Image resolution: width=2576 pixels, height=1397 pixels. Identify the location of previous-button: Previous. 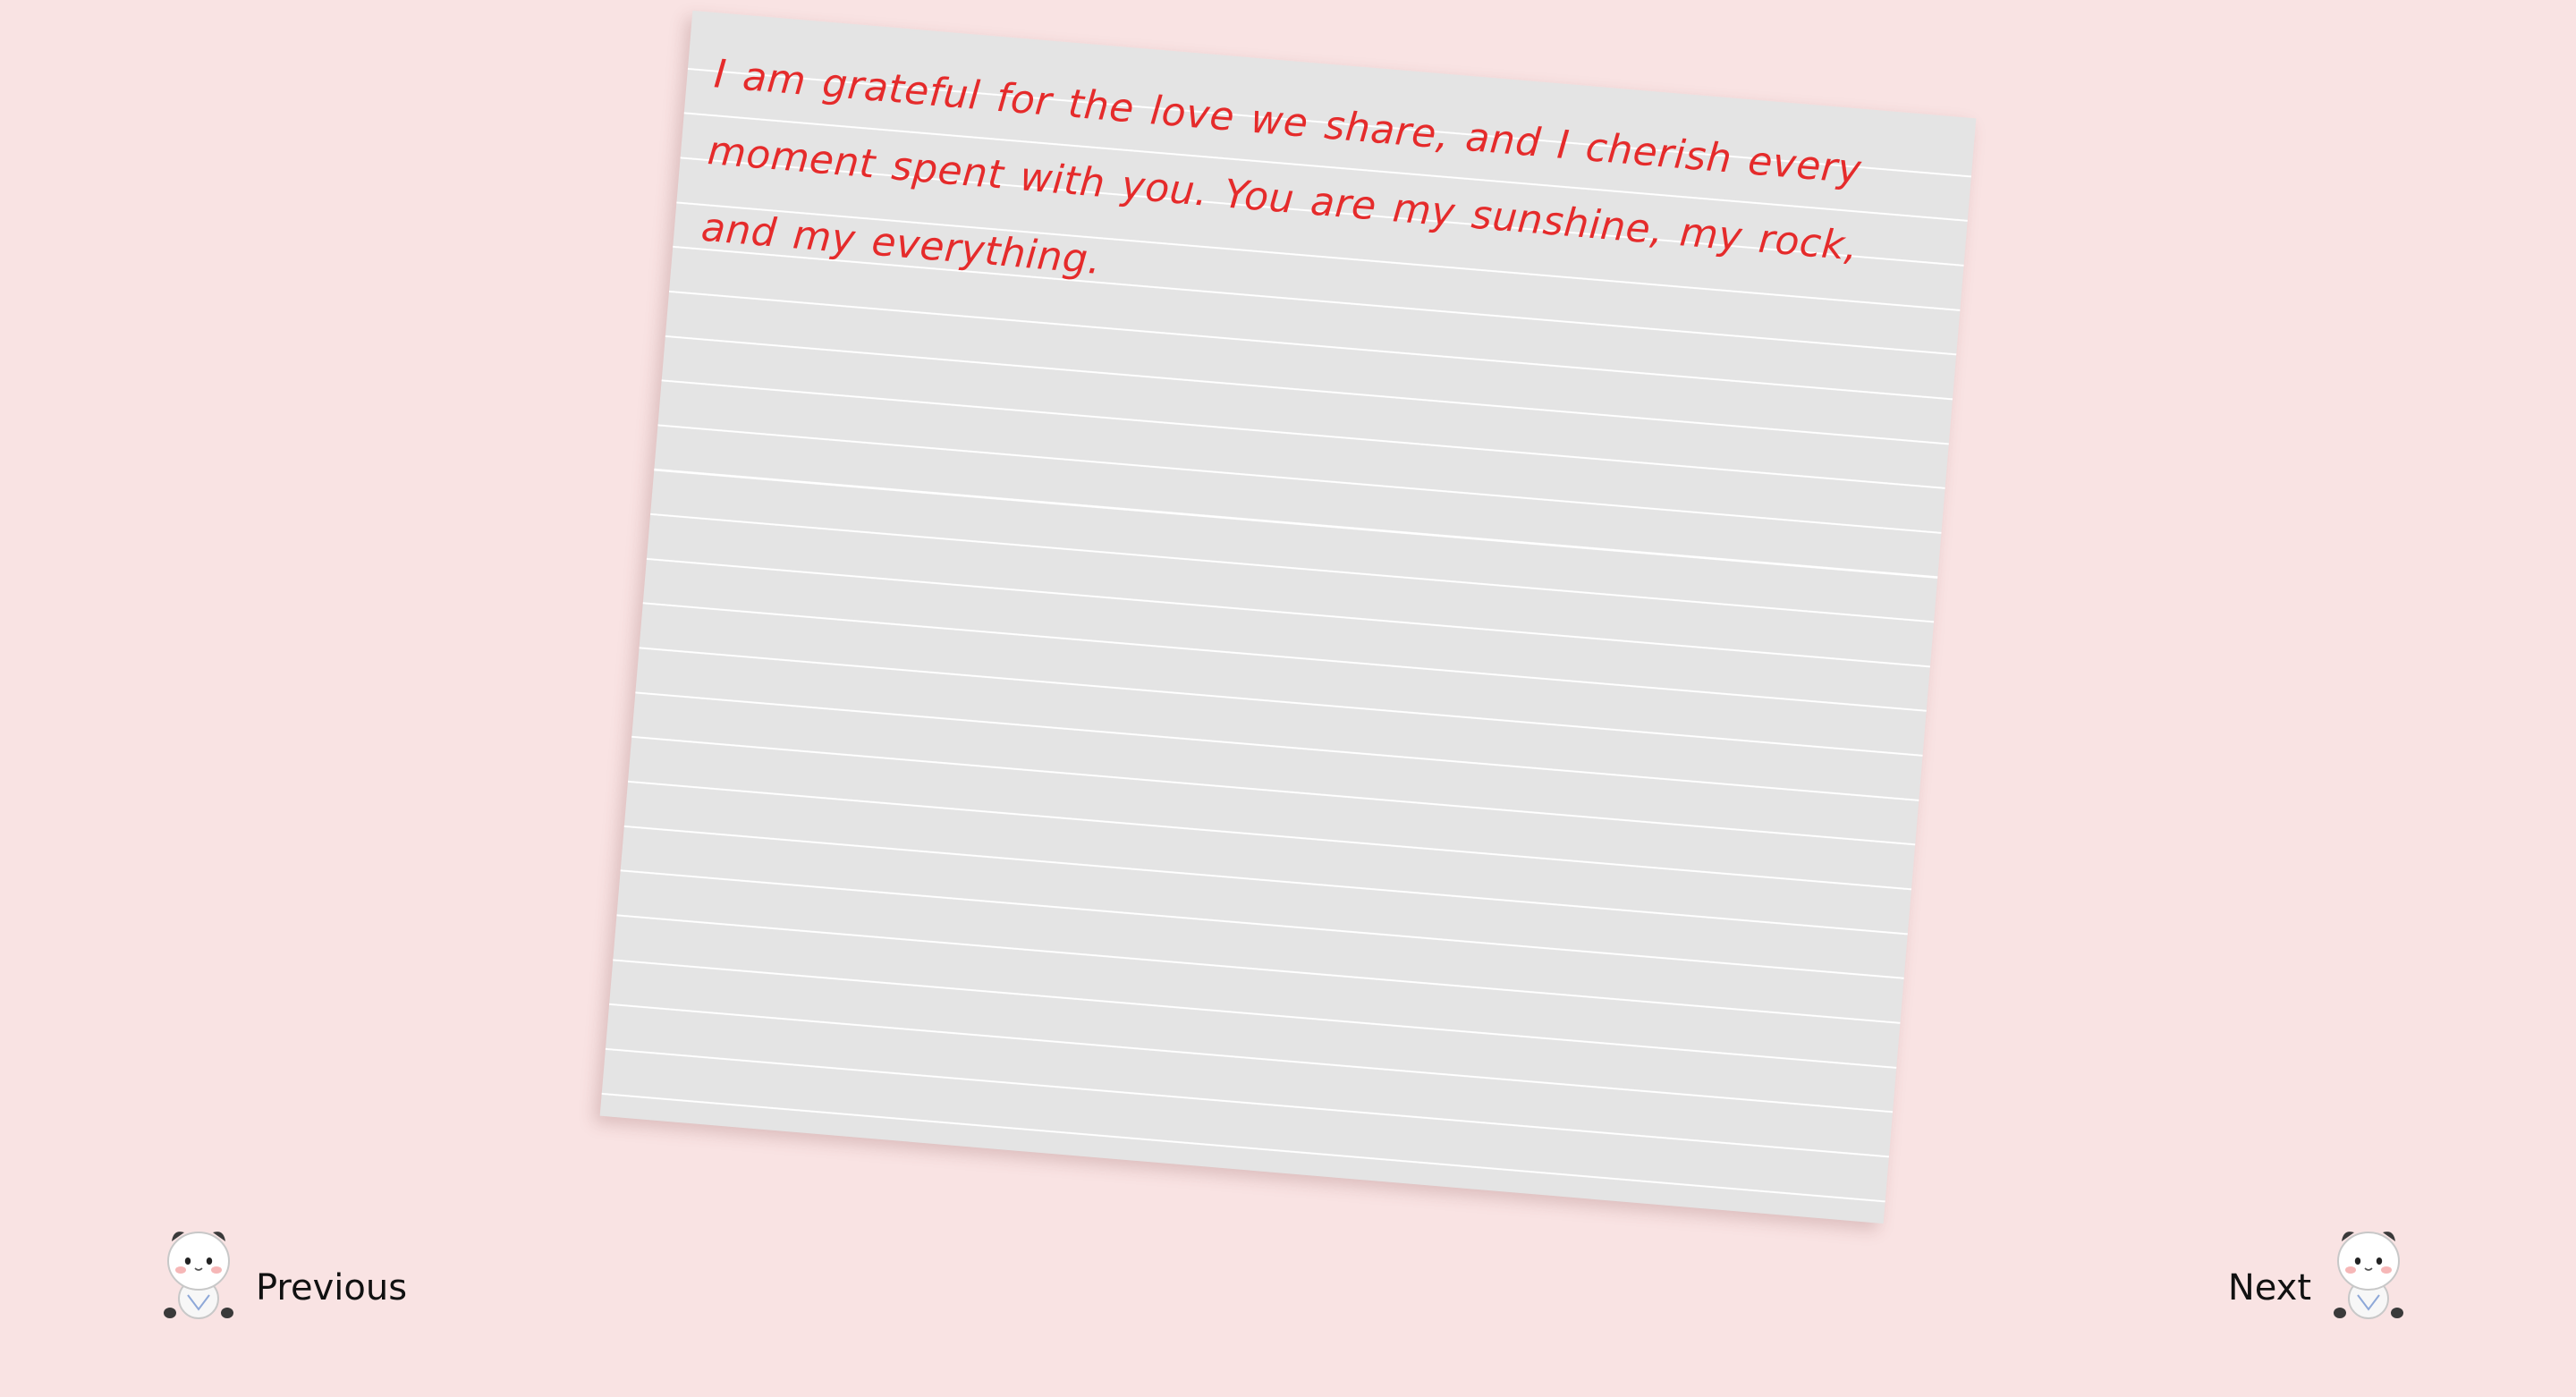
(284, 1272).